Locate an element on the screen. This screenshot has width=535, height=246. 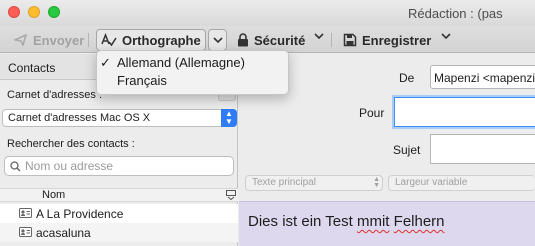
window-title: Rédaction : (pas is located at coordinates (455, 13).